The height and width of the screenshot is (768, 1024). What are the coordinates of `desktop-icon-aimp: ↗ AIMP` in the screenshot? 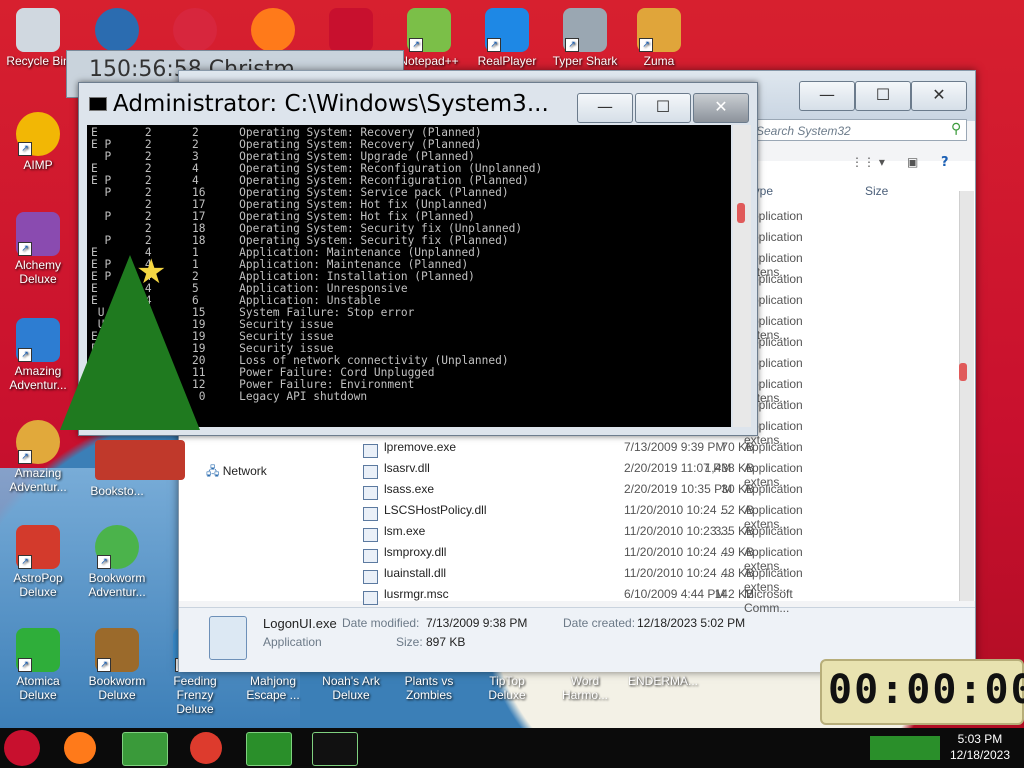 It's located at (38, 142).